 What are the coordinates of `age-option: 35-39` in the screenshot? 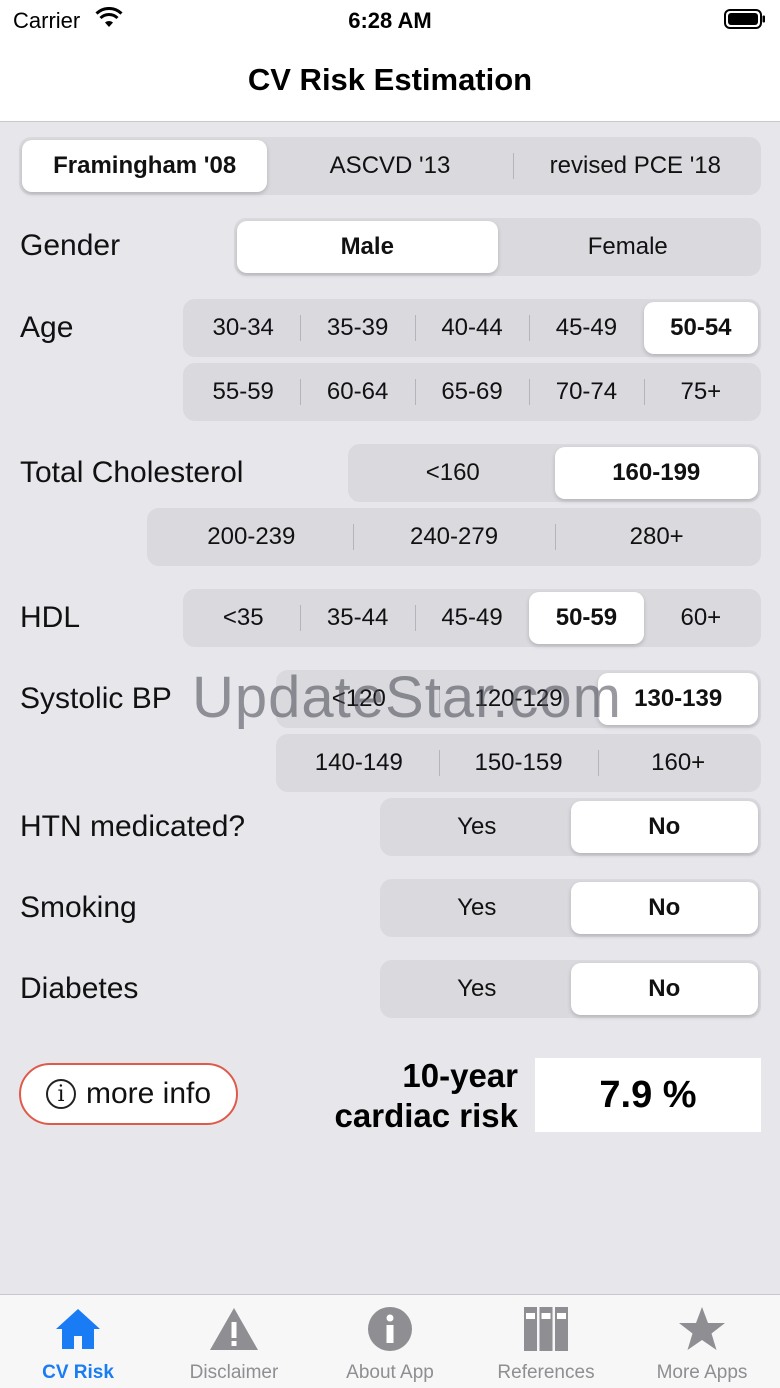 It's located at (357, 328).